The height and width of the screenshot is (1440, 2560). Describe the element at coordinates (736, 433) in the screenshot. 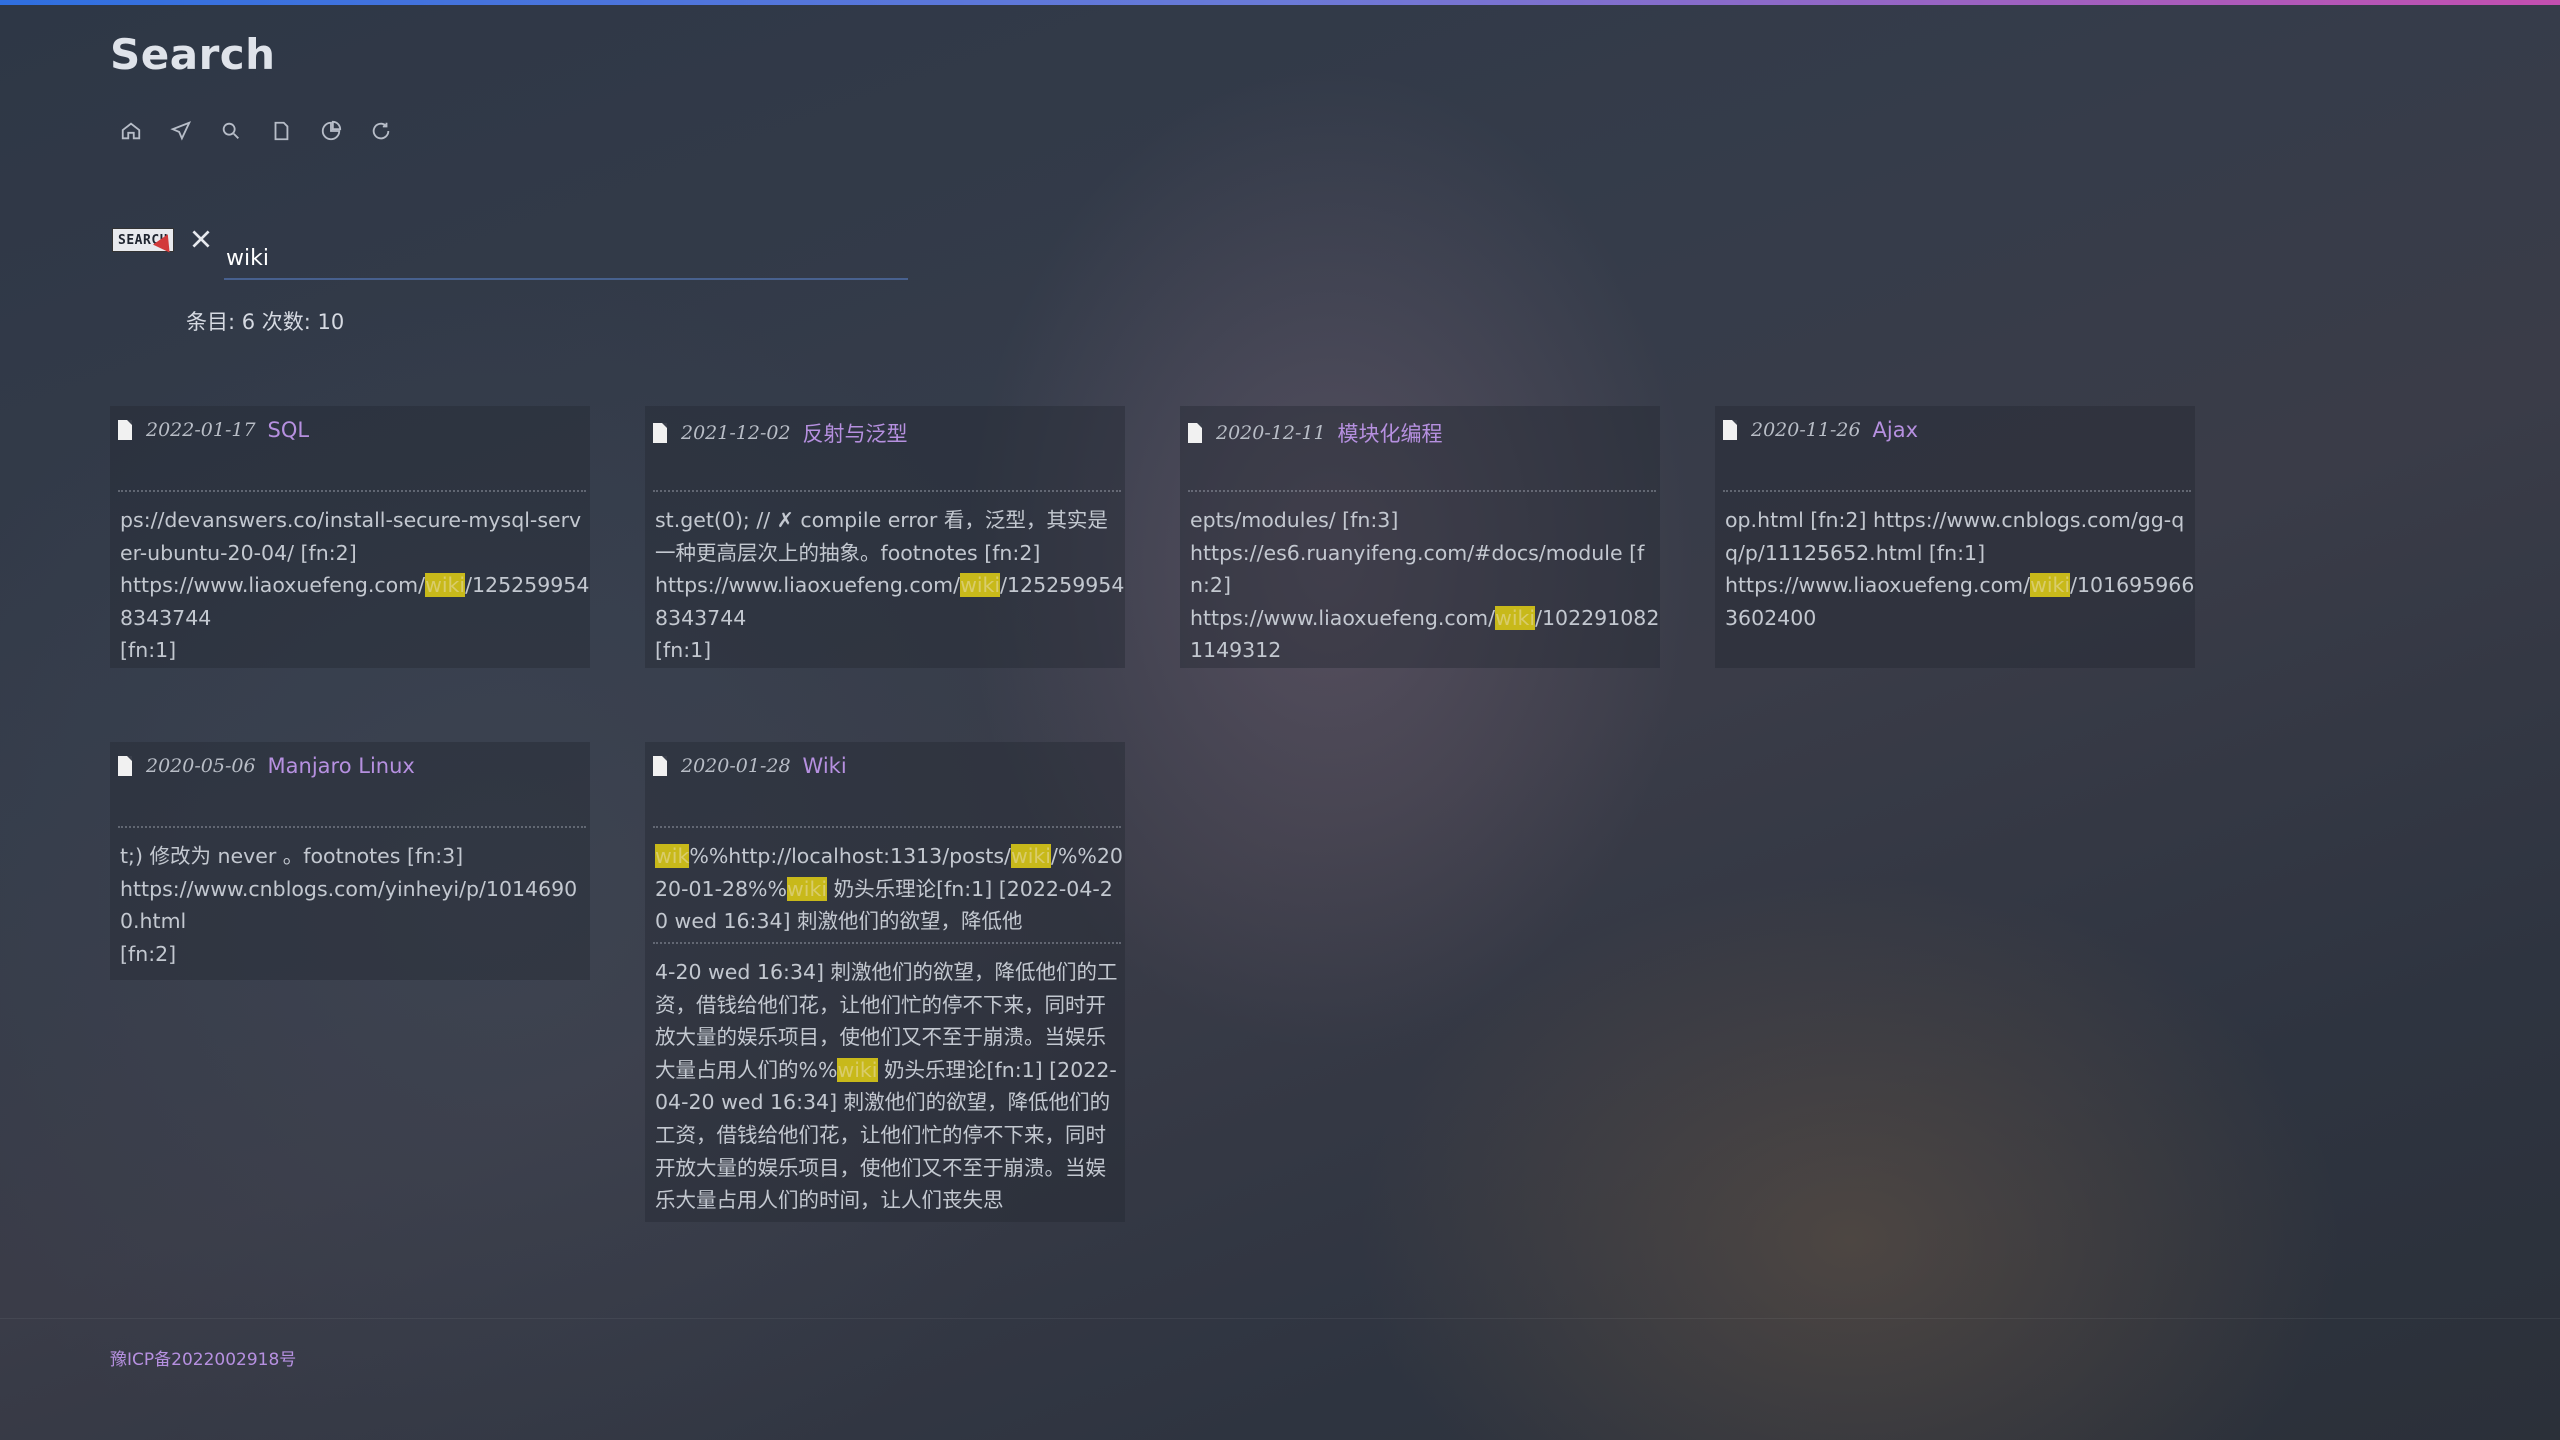

I see `result-date: 2021-12-02` at that location.